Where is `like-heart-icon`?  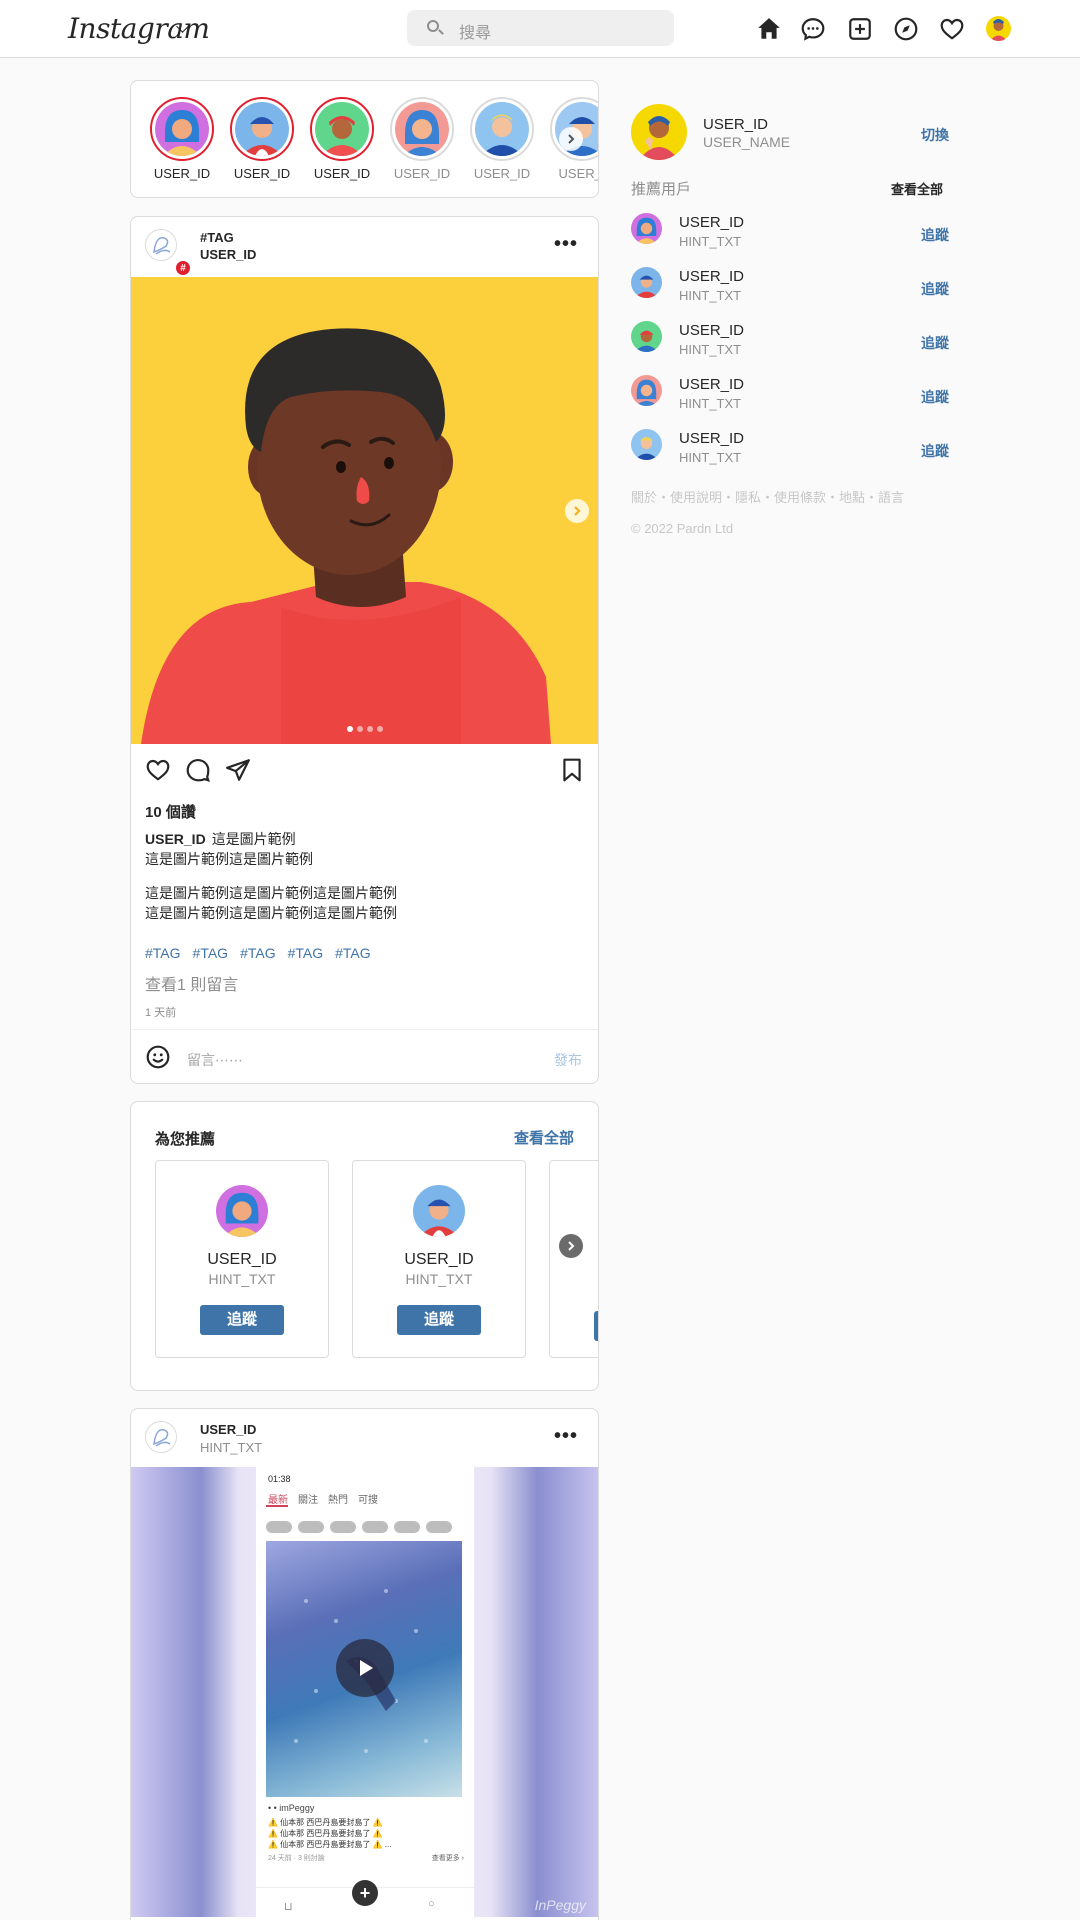
like-heart-icon is located at coordinates (158, 772).